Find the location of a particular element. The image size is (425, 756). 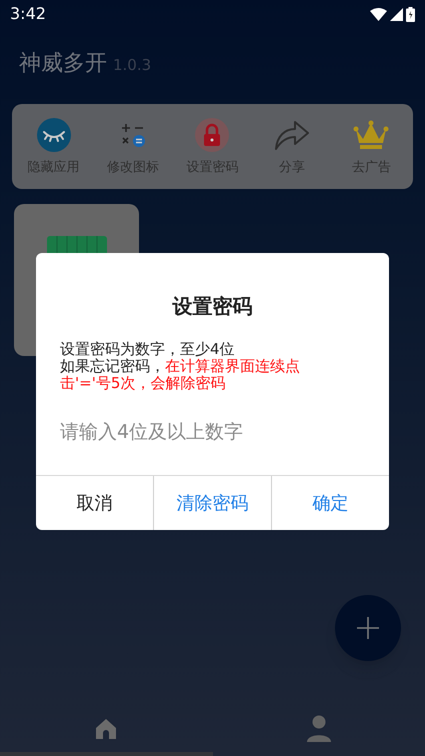

lock-icon is located at coordinates (212, 134).